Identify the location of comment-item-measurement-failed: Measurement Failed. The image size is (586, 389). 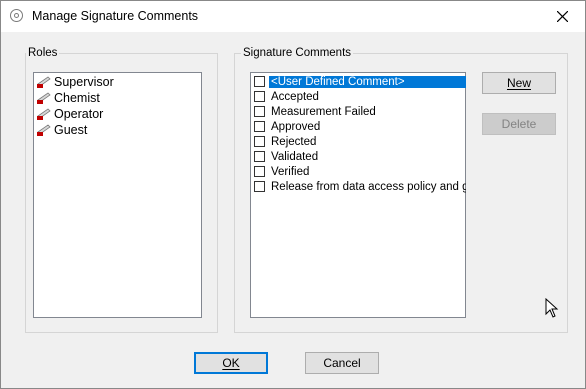
(359, 111).